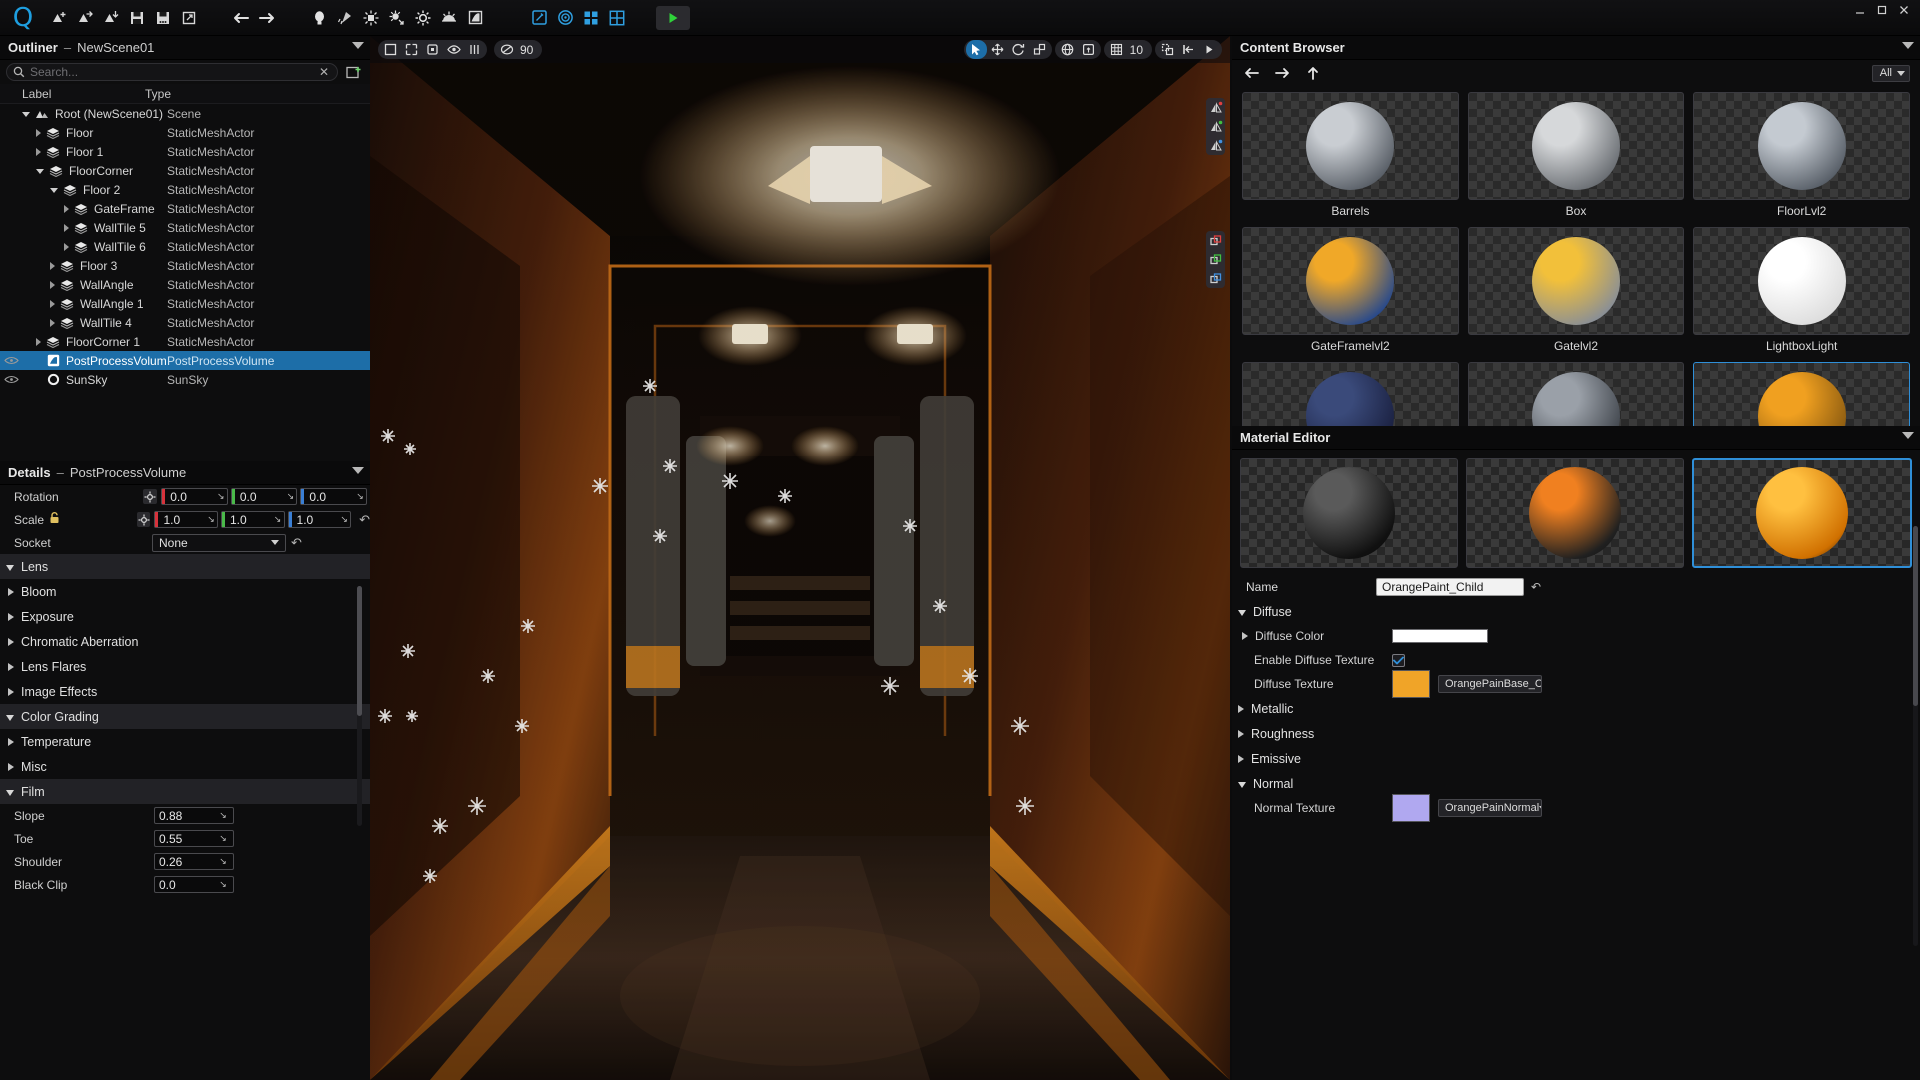  What do you see at coordinates (1215, 240) in the screenshot?
I see `duplicate-x-icon` at bounding box center [1215, 240].